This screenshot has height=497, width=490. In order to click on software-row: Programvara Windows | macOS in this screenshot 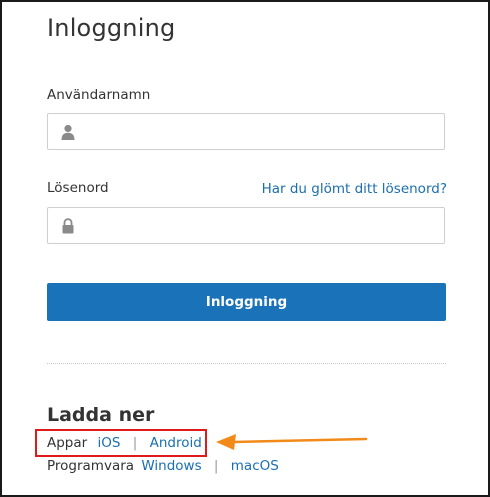, I will do `click(163, 466)`.